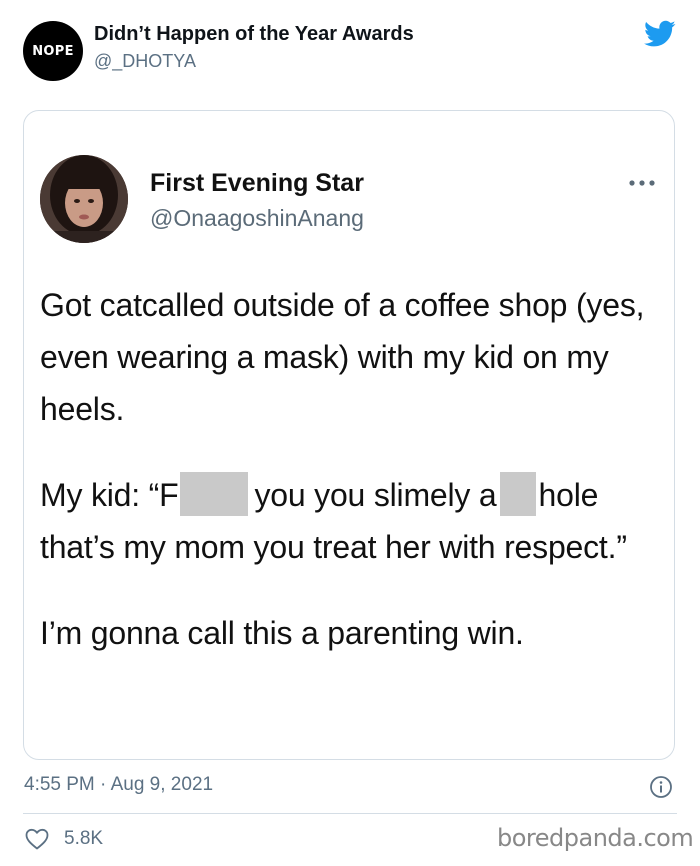 Image resolution: width=700 pixels, height=866 pixels. I want to click on heart-icon, so click(37, 839).